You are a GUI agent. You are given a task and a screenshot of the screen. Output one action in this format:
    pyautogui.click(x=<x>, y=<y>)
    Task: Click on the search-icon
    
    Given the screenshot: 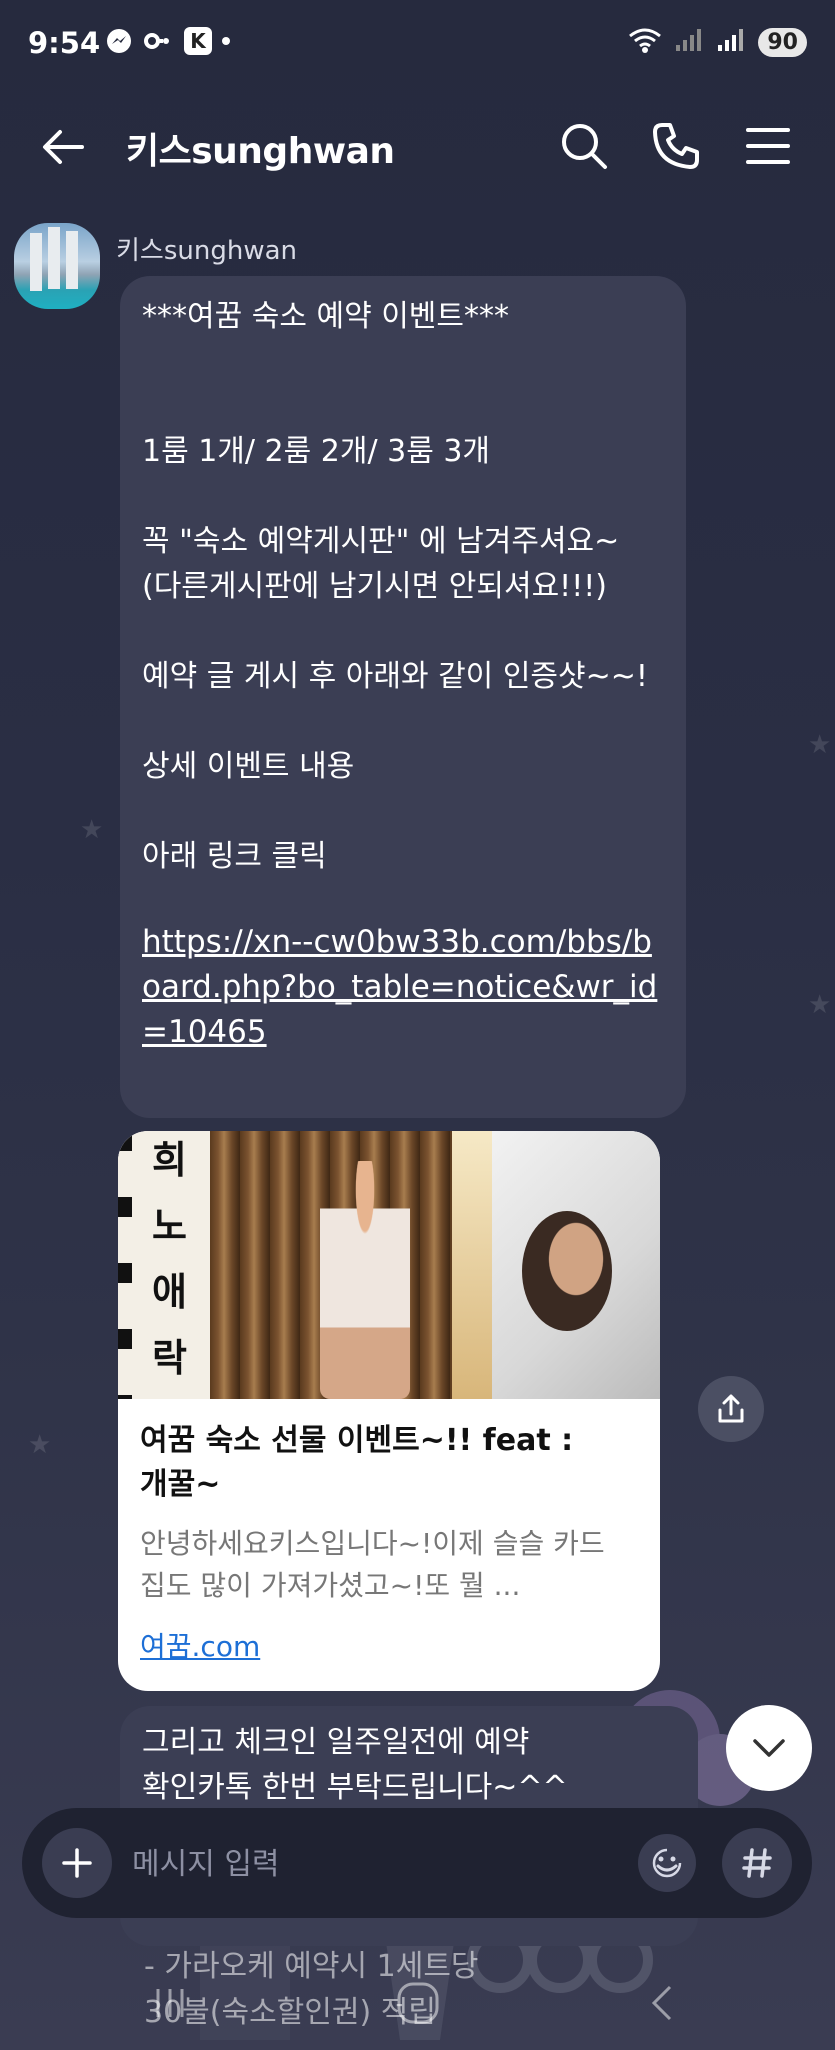 What is the action you would take?
    pyautogui.click(x=584, y=146)
    